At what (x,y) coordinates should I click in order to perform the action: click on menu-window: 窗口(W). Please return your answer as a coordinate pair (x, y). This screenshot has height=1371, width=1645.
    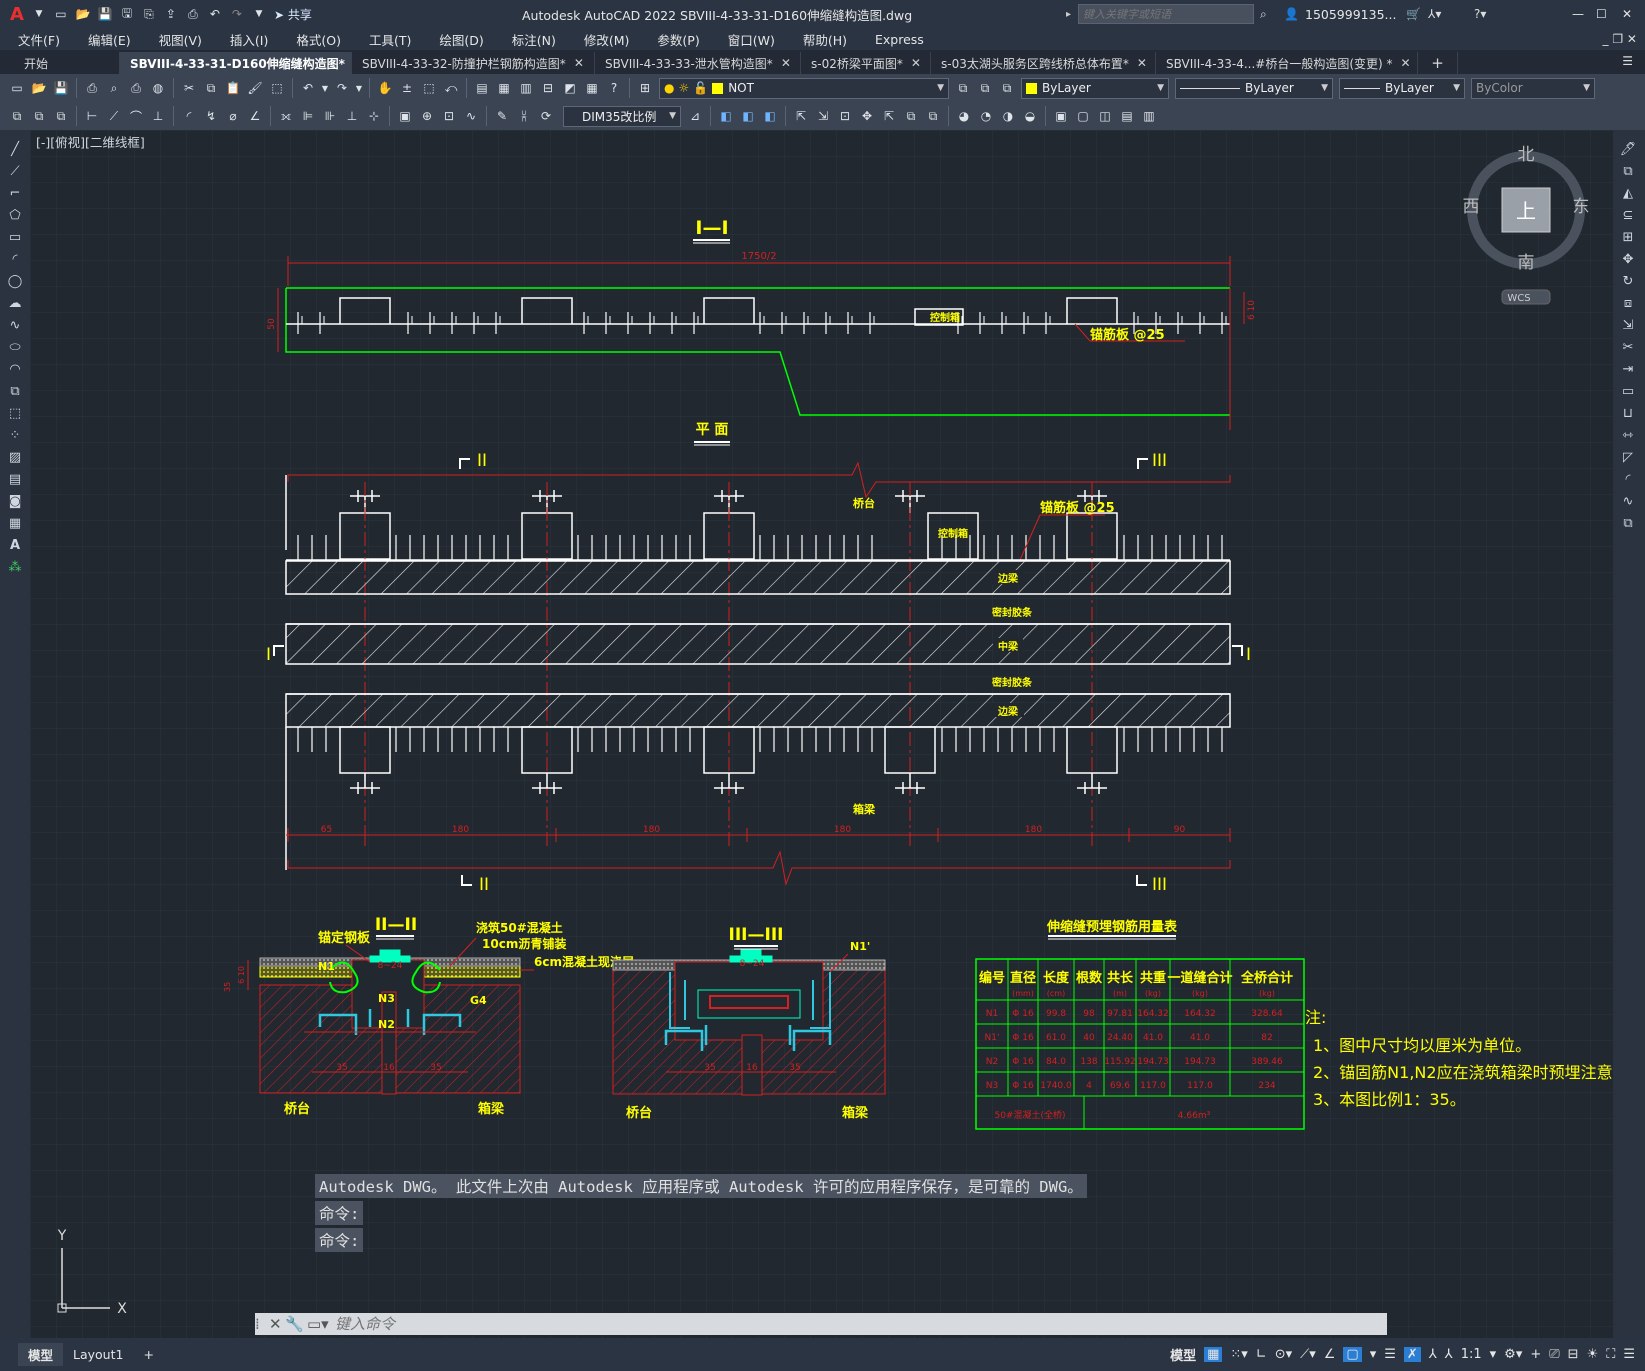
    Looking at the image, I should click on (751, 39).